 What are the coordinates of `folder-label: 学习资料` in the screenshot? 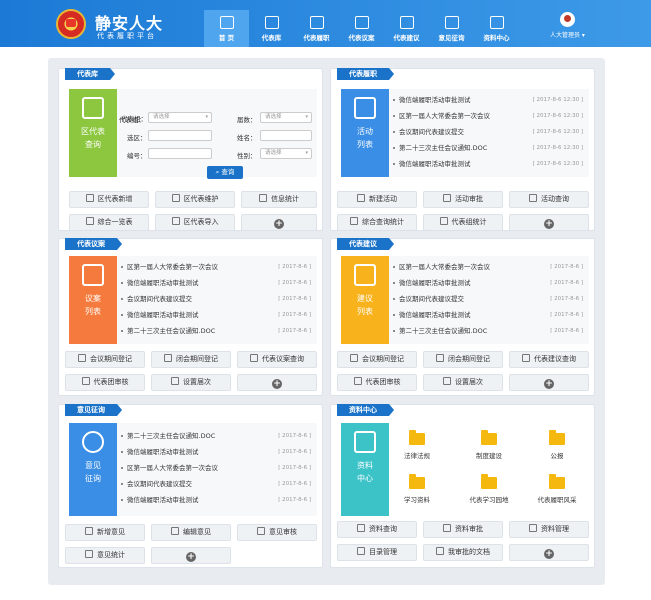 It's located at (417, 499).